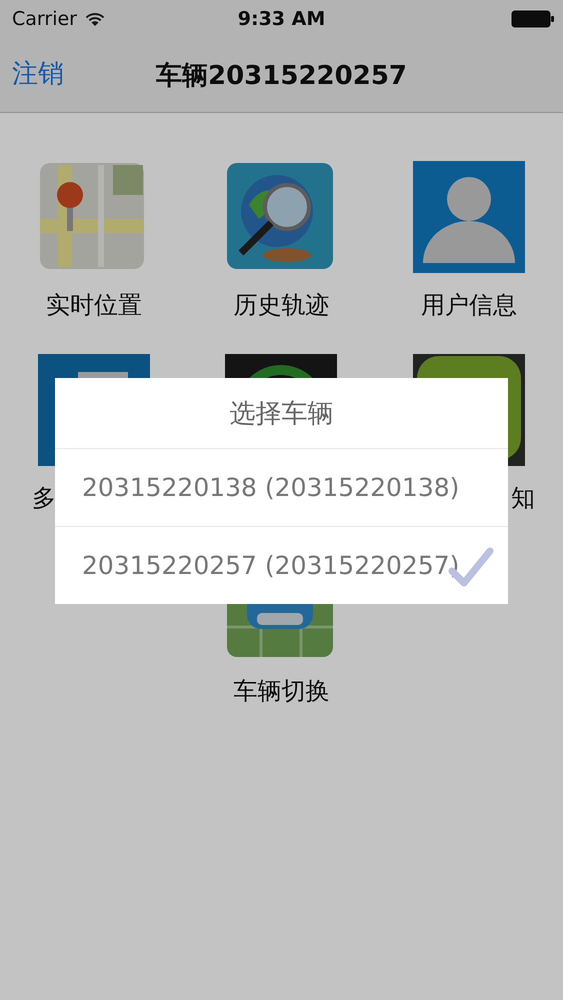  Describe the element at coordinates (523, 498) in the screenshot. I see `app-label: 知` at that location.